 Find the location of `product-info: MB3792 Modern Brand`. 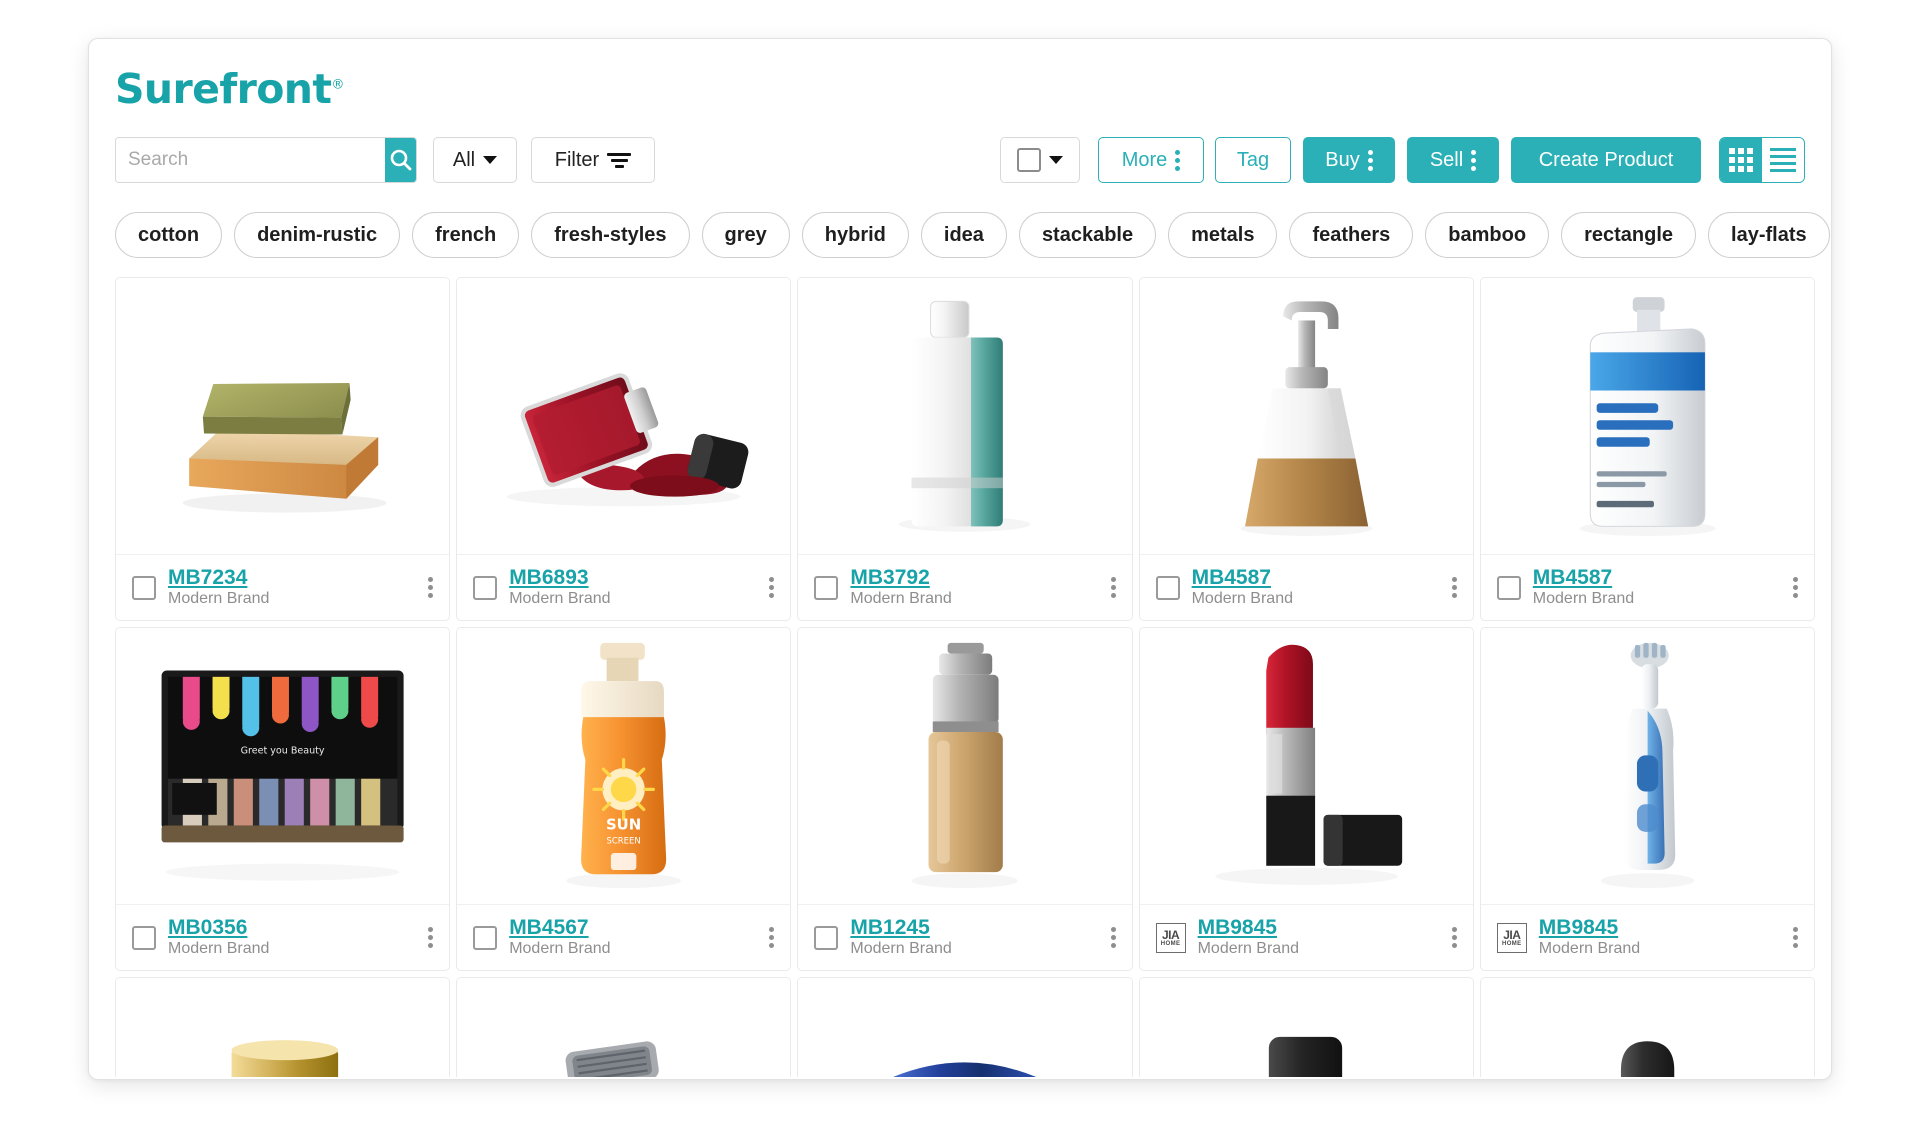

product-info: MB3792 Modern Brand is located at coordinates (974, 588).